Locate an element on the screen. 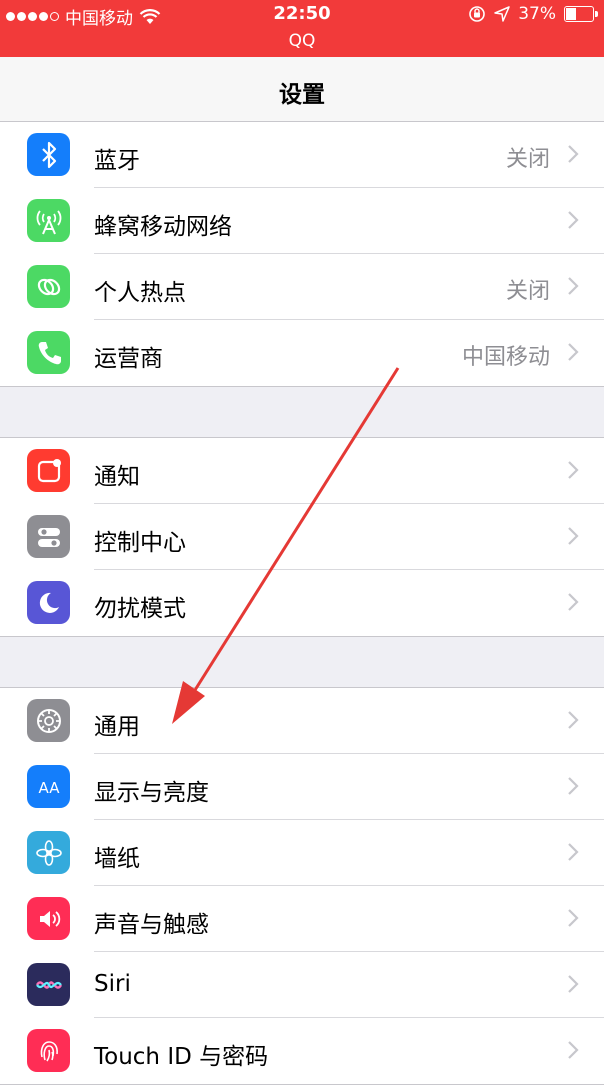 This screenshot has height=1085, width=604. settings-row-label: 控制中心 is located at coordinates (140, 543).